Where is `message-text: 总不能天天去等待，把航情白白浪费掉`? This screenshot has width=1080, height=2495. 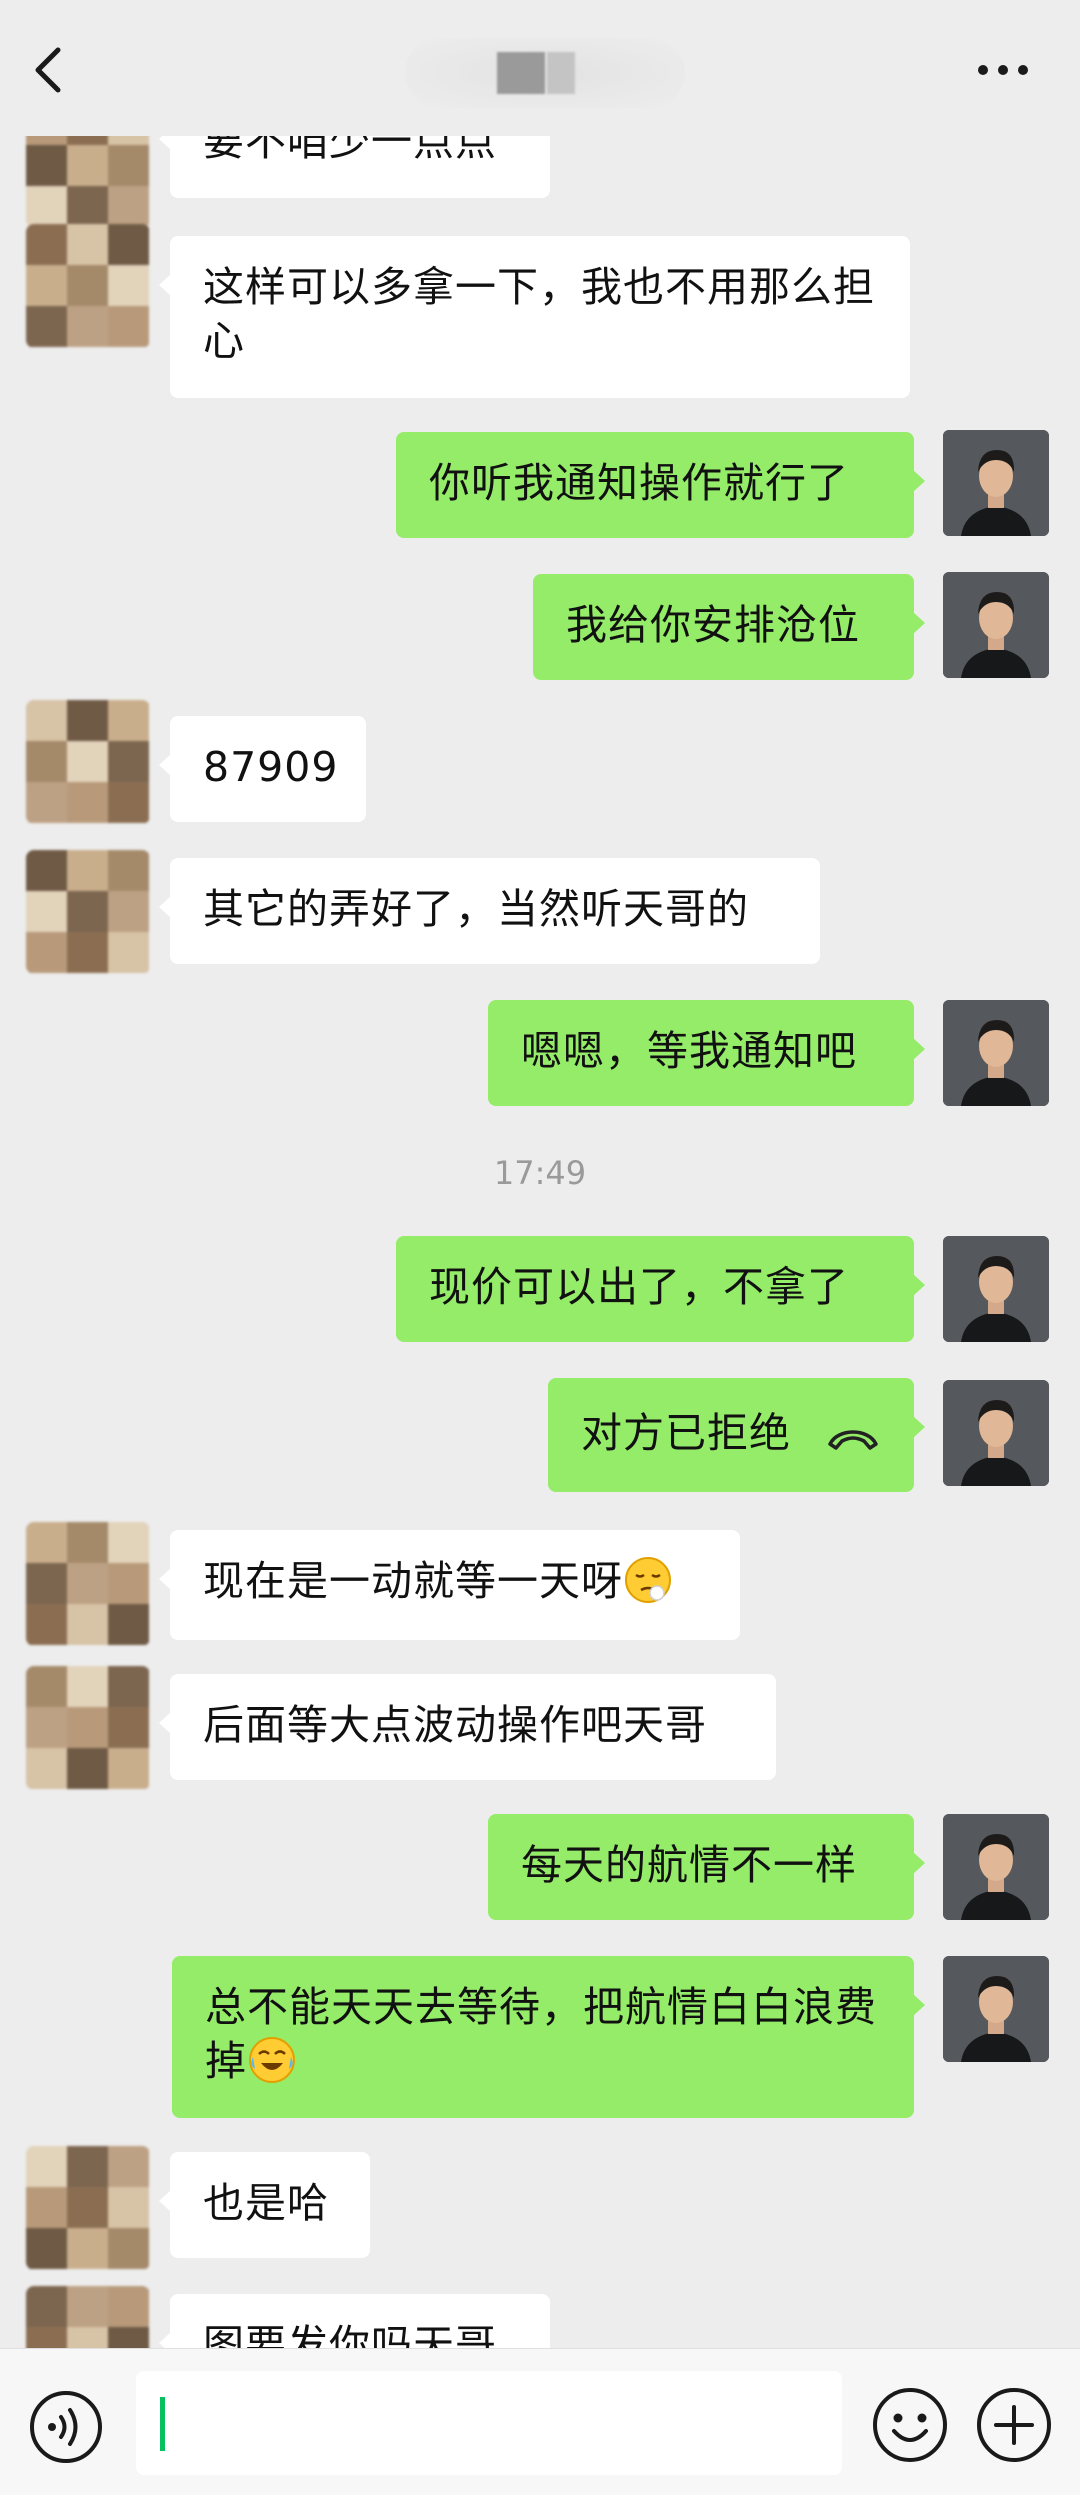
message-text: 总不能天天去等待，把航情白白浪费掉 is located at coordinates (541, 2034).